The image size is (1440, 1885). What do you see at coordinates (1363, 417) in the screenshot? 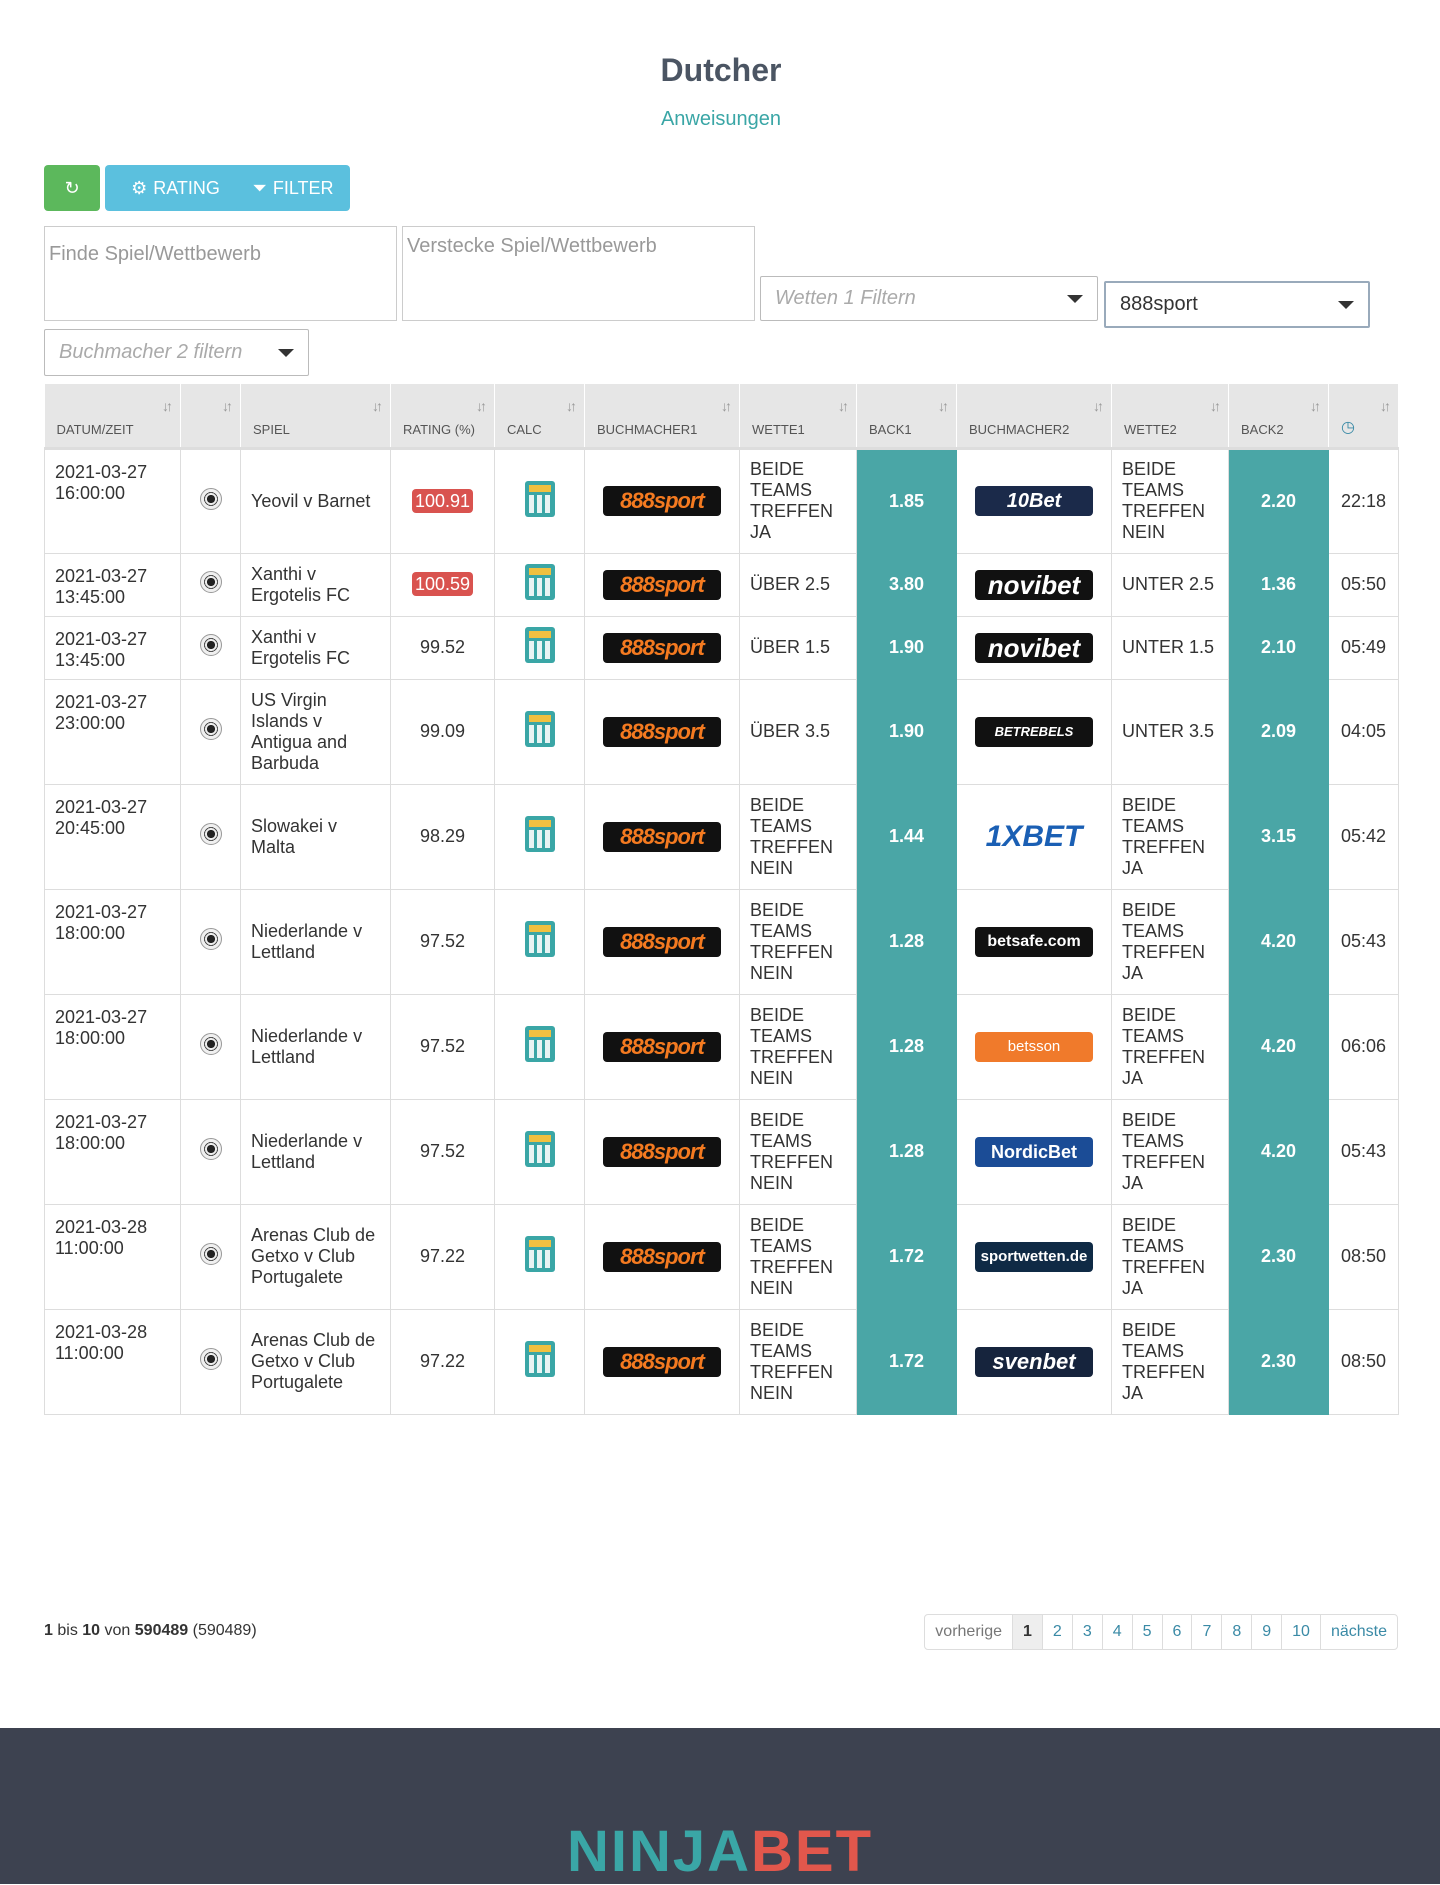
I see `column-header: ◷ ↓↑` at bounding box center [1363, 417].